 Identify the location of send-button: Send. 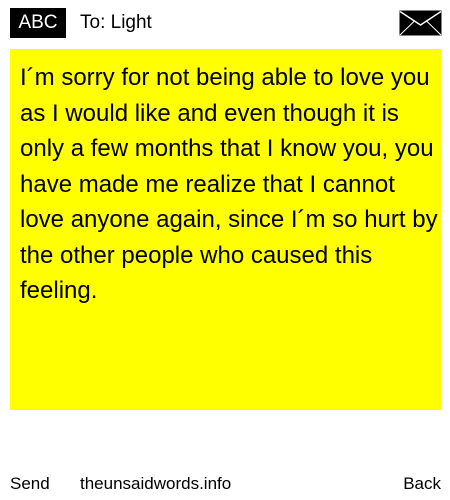
(30, 484).